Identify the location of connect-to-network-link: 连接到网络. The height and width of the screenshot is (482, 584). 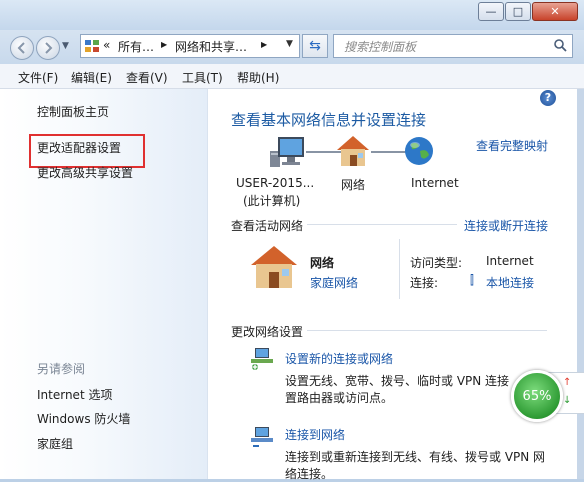
(315, 434).